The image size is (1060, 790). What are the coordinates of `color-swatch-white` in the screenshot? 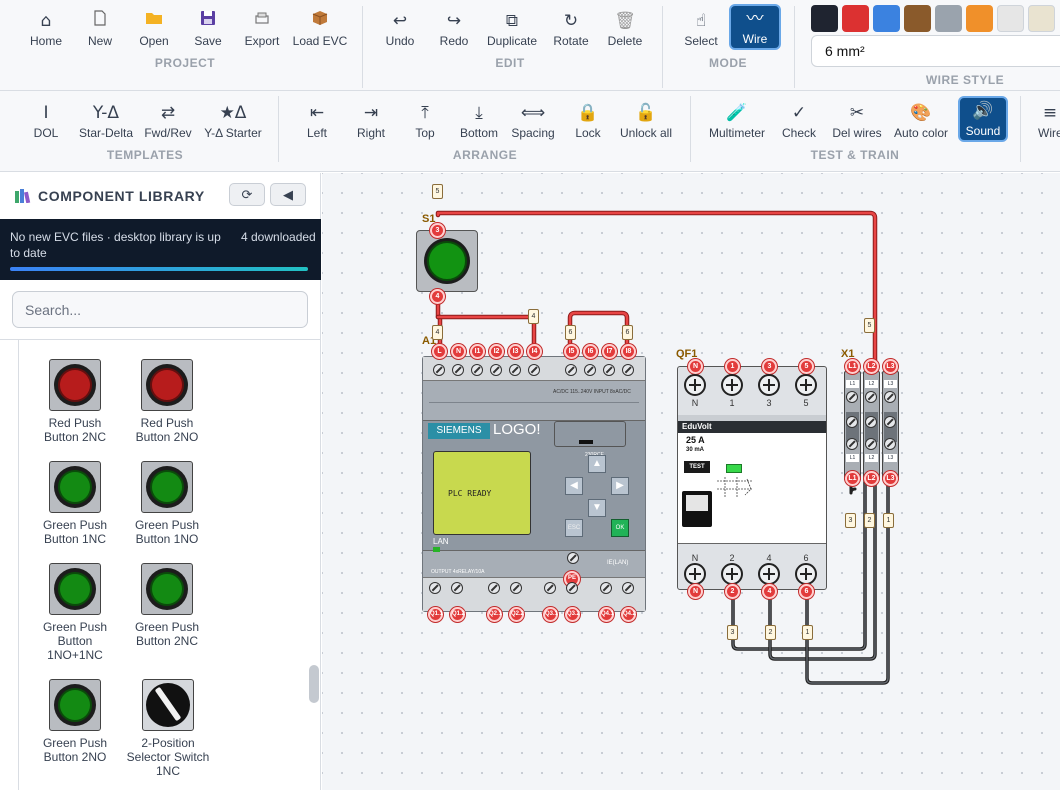 It's located at (1010, 18).